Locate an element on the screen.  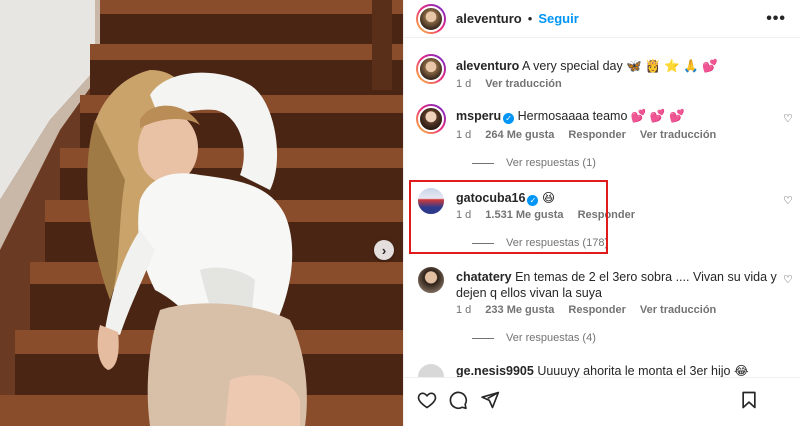
comment-icon is located at coordinates (458, 400).